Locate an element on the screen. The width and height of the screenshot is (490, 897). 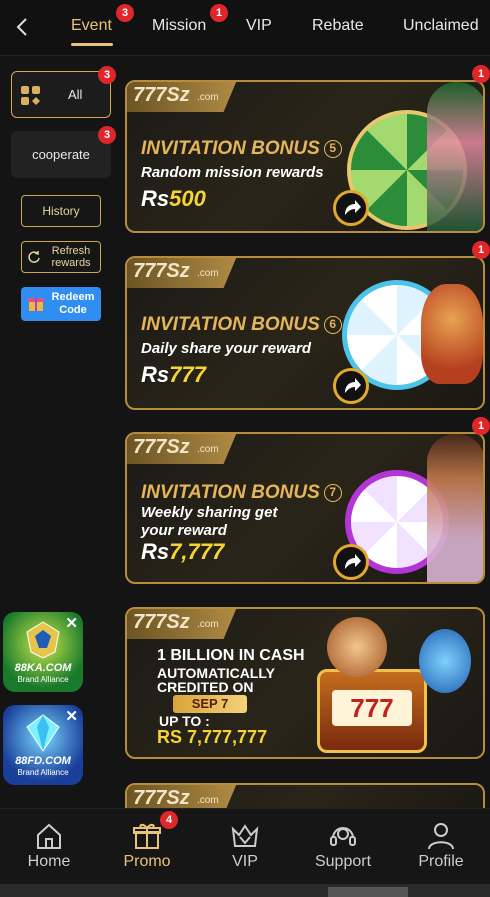
banner-2-badge: 1 is located at coordinates (481, 250).